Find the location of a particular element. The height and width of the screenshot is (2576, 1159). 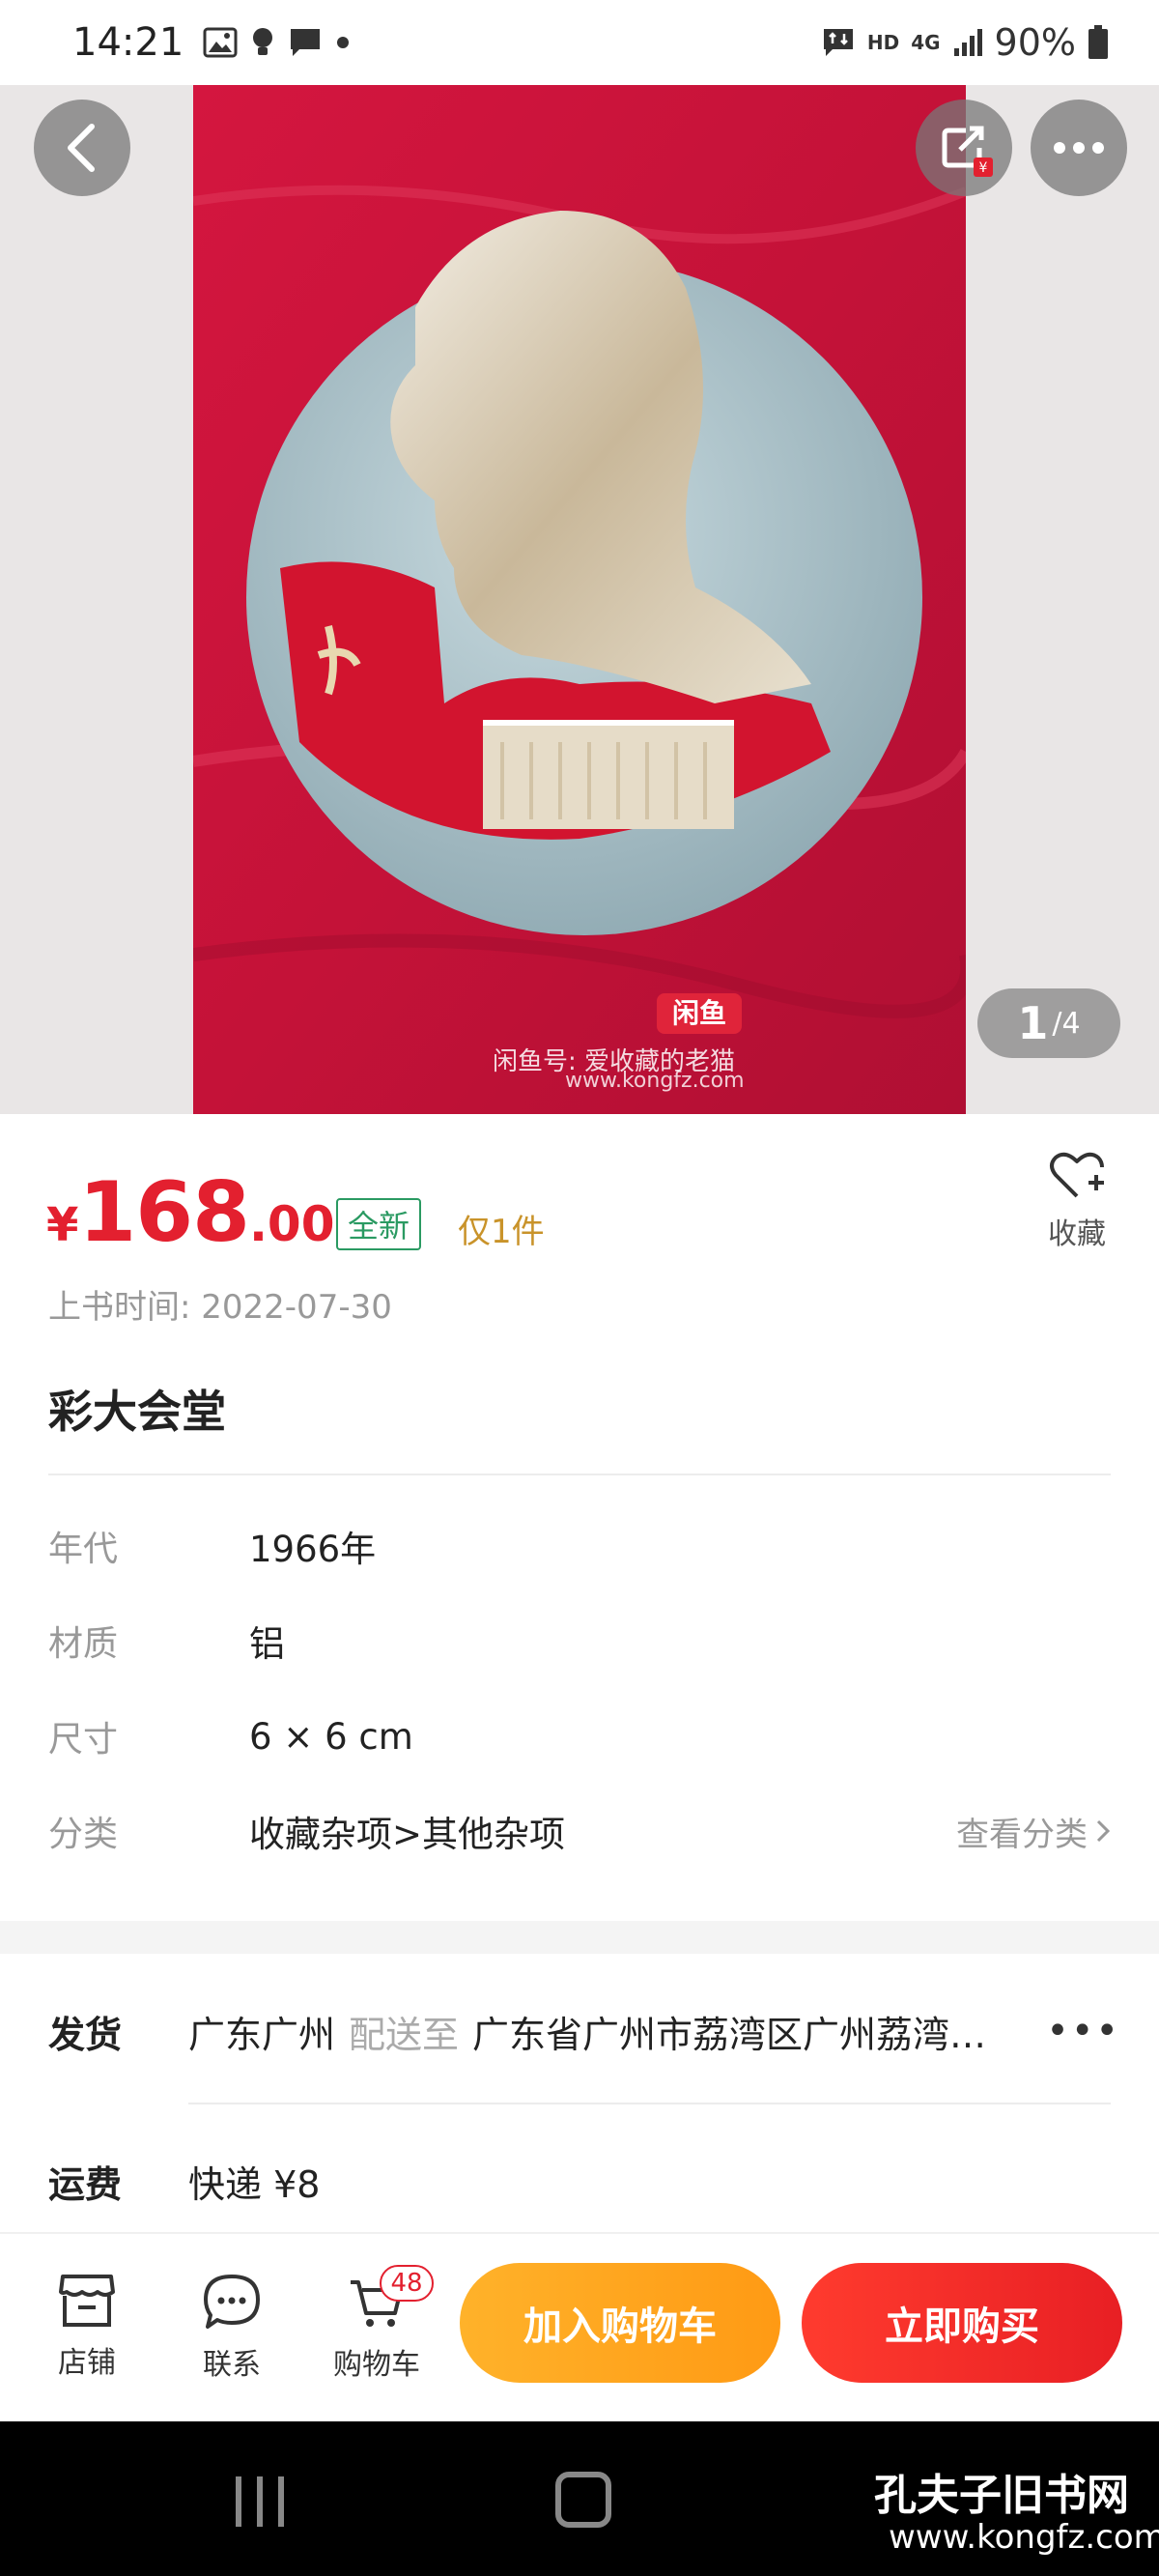

section-separator is located at coordinates (579, 1938).